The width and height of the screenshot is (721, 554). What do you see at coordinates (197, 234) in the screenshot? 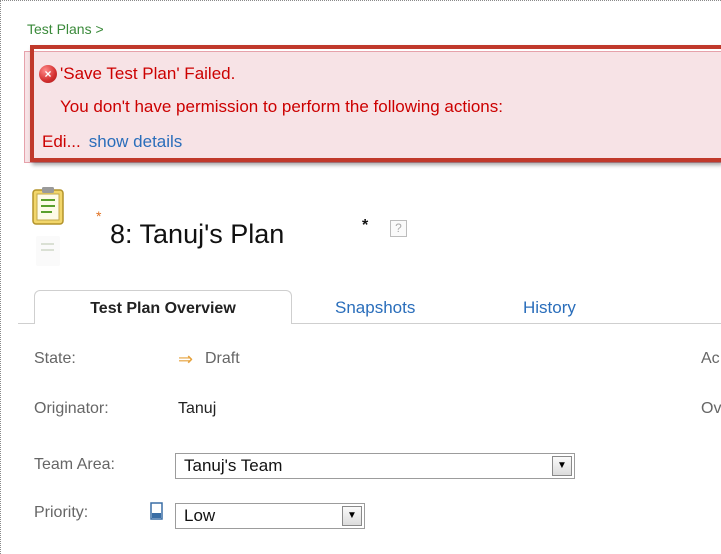
I see `plan-title: 8: Tanuj's Plan` at bounding box center [197, 234].